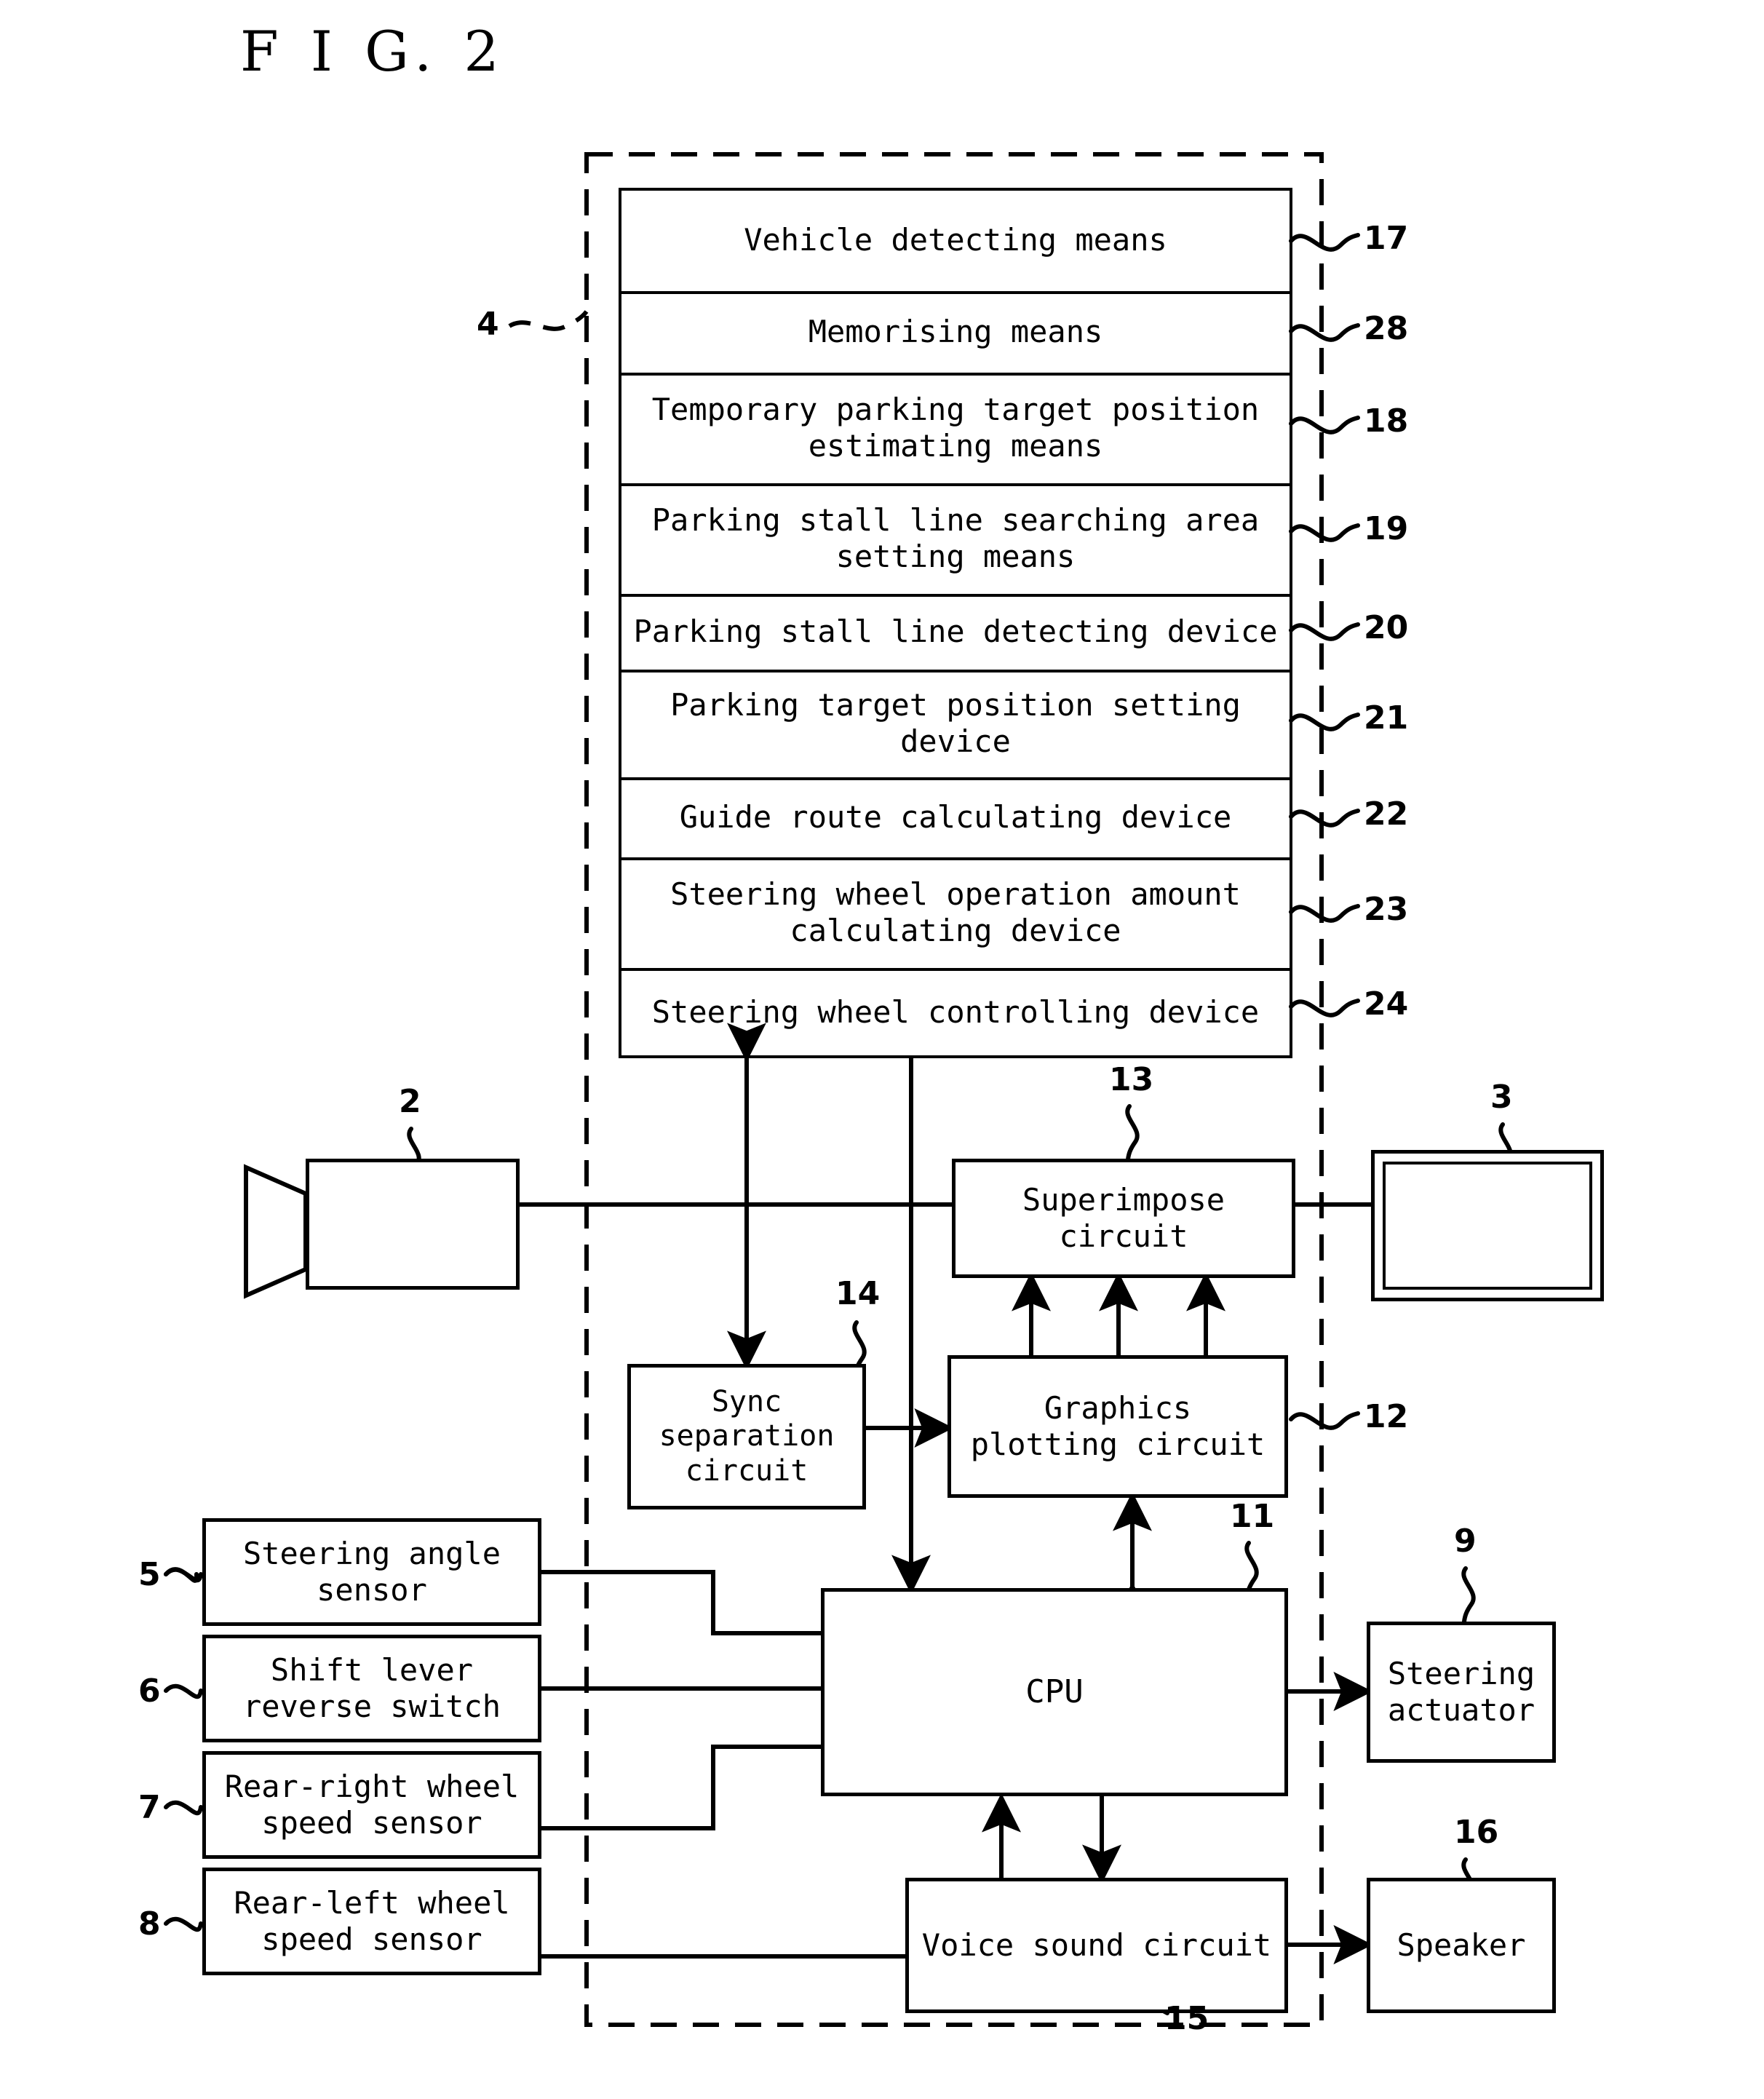  What do you see at coordinates (1386, 421) in the screenshot?
I see `ref-18: 18` at bounding box center [1386, 421].